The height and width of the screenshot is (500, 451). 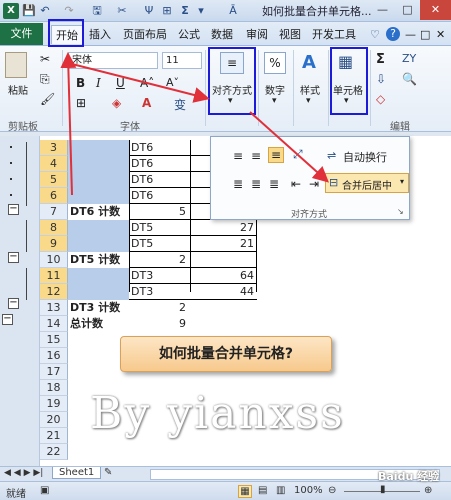 What do you see at coordinates (308, 490) in the screenshot?
I see `zoom-level: 100%` at bounding box center [308, 490].